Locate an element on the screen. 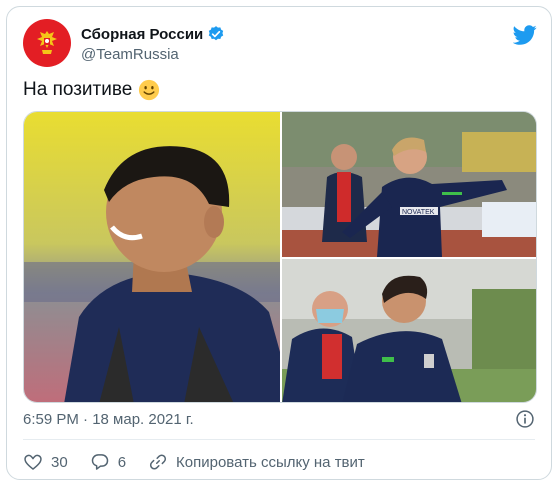 The image size is (560, 490). heart-icon is located at coordinates (33, 462).